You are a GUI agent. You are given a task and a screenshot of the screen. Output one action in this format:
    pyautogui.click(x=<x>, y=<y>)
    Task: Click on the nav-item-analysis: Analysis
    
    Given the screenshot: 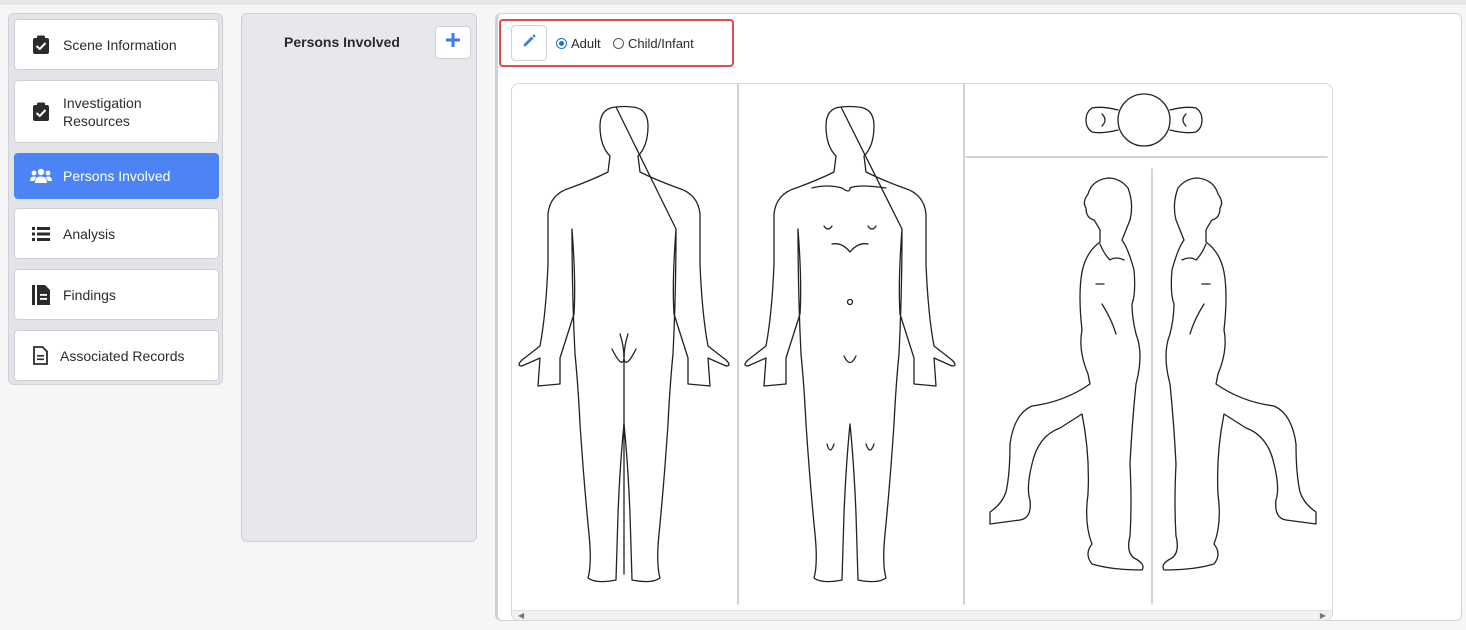 What is the action you would take?
    pyautogui.click(x=116, y=233)
    